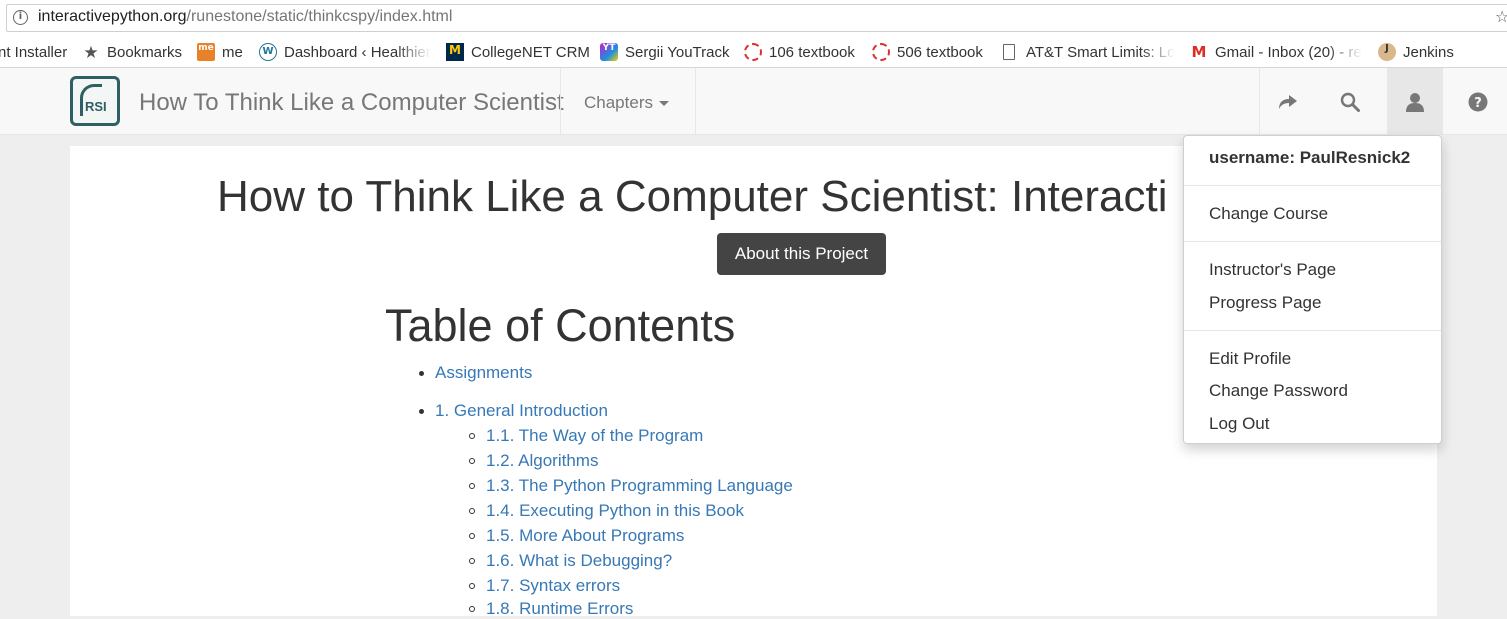  Describe the element at coordinates (579, 561) in the screenshot. I see `toc-link-section: 1.6. What is Debugging?` at that location.